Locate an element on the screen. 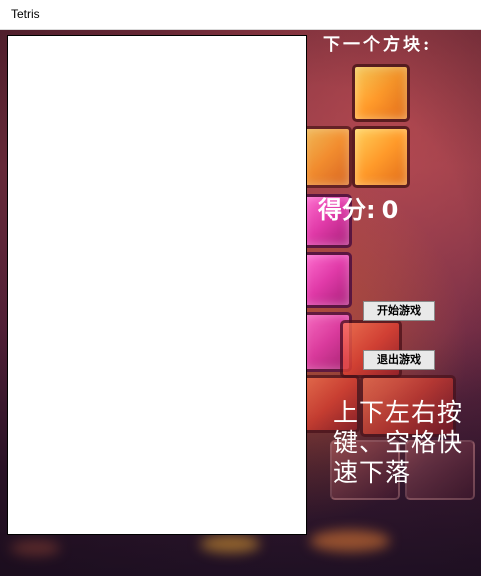 This screenshot has width=481, height=576. controls-help-text: 上下左右按键、空格快速下落 is located at coordinates (398, 442).